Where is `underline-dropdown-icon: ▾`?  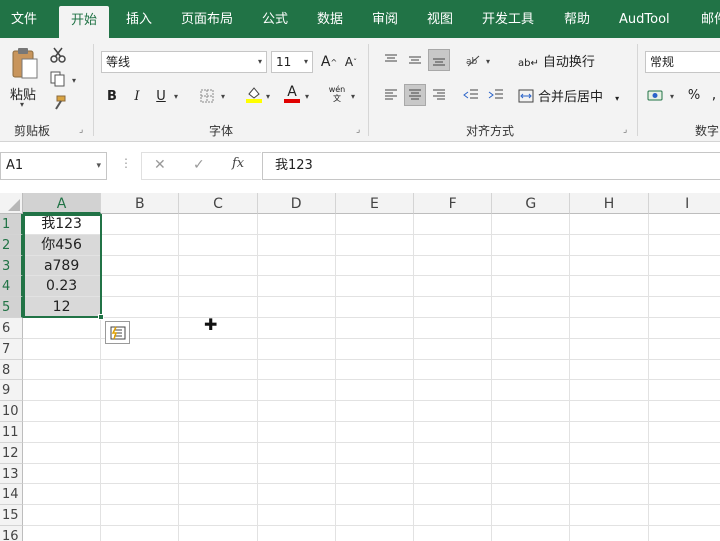
underline-dropdown-icon: ▾ is located at coordinates (176, 96).